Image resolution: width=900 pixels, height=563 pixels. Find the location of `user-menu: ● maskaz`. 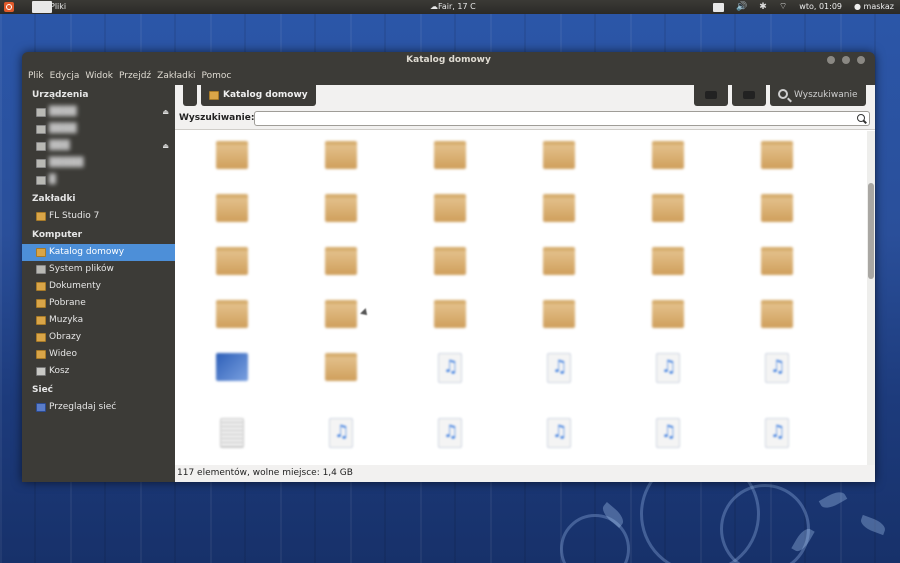

user-menu: ● maskaz is located at coordinates (874, 7).